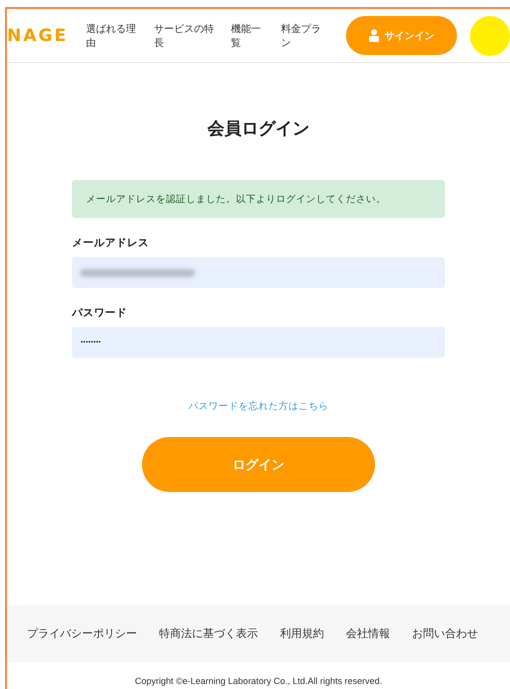  I want to click on nav-link: サービスの特長, so click(185, 36).